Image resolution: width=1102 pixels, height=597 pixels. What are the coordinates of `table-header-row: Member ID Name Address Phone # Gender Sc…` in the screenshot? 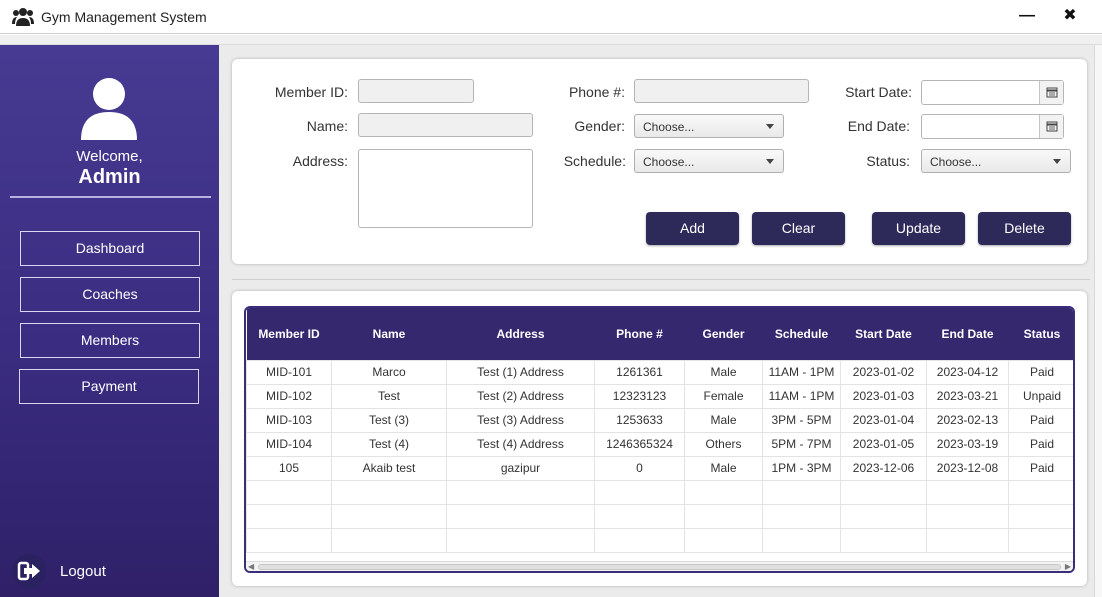 It's located at (660, 334).